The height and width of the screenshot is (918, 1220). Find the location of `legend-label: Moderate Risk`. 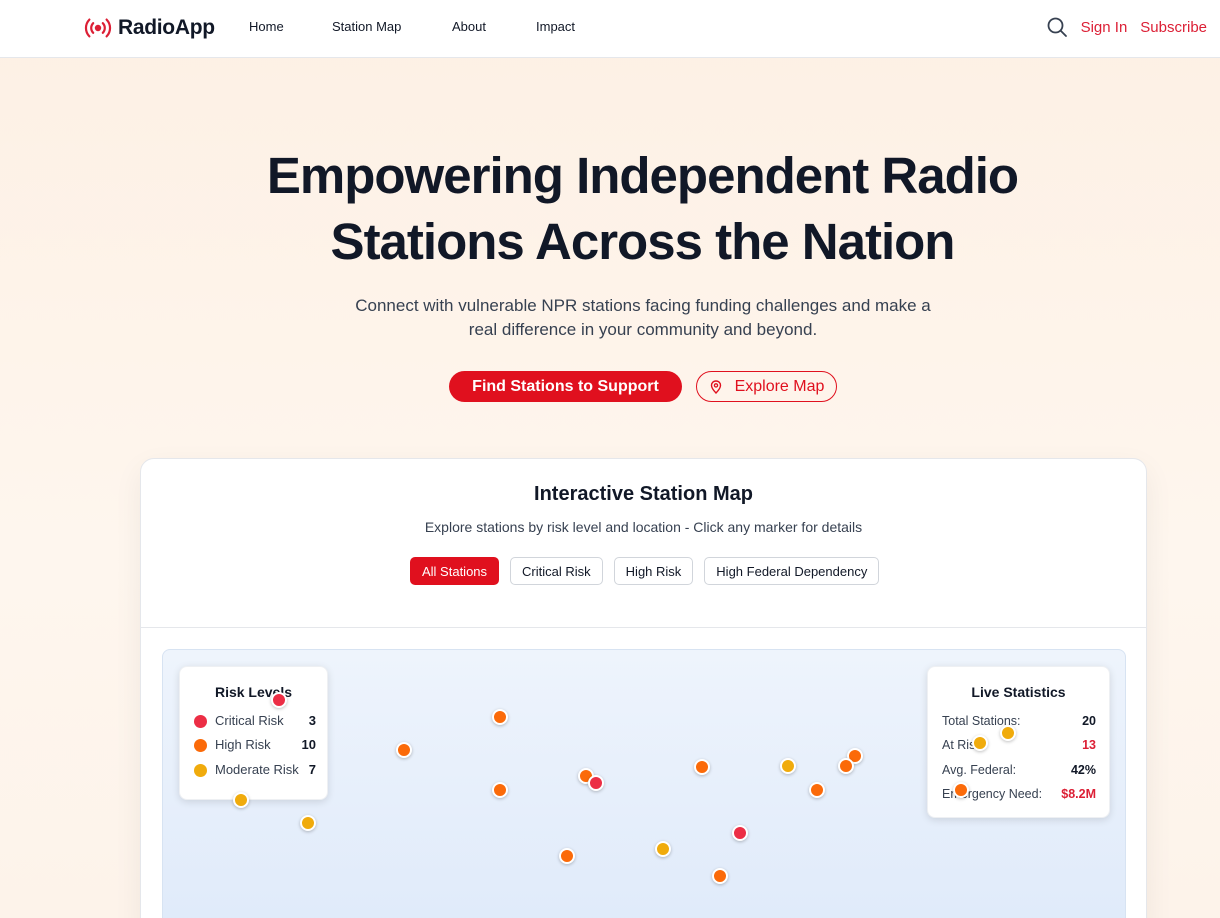

legend-label: Moderate Risk is located at coordinates (257, 769).